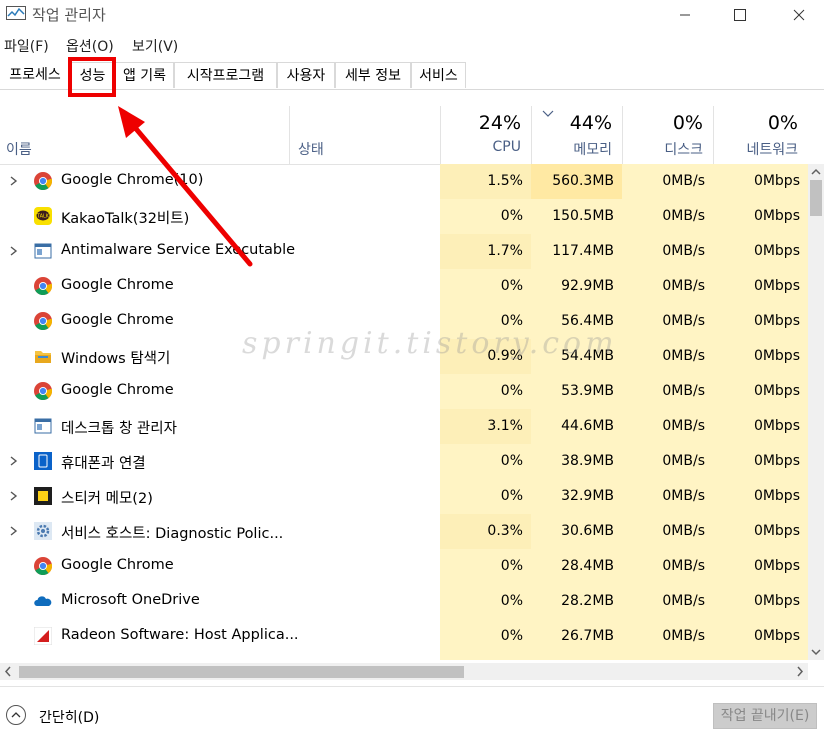 The image size is (824, 743). Describe the element at coordinates (103, 464) in the screenshot. I see `process-name: 휴대폰과 연결` at that location.